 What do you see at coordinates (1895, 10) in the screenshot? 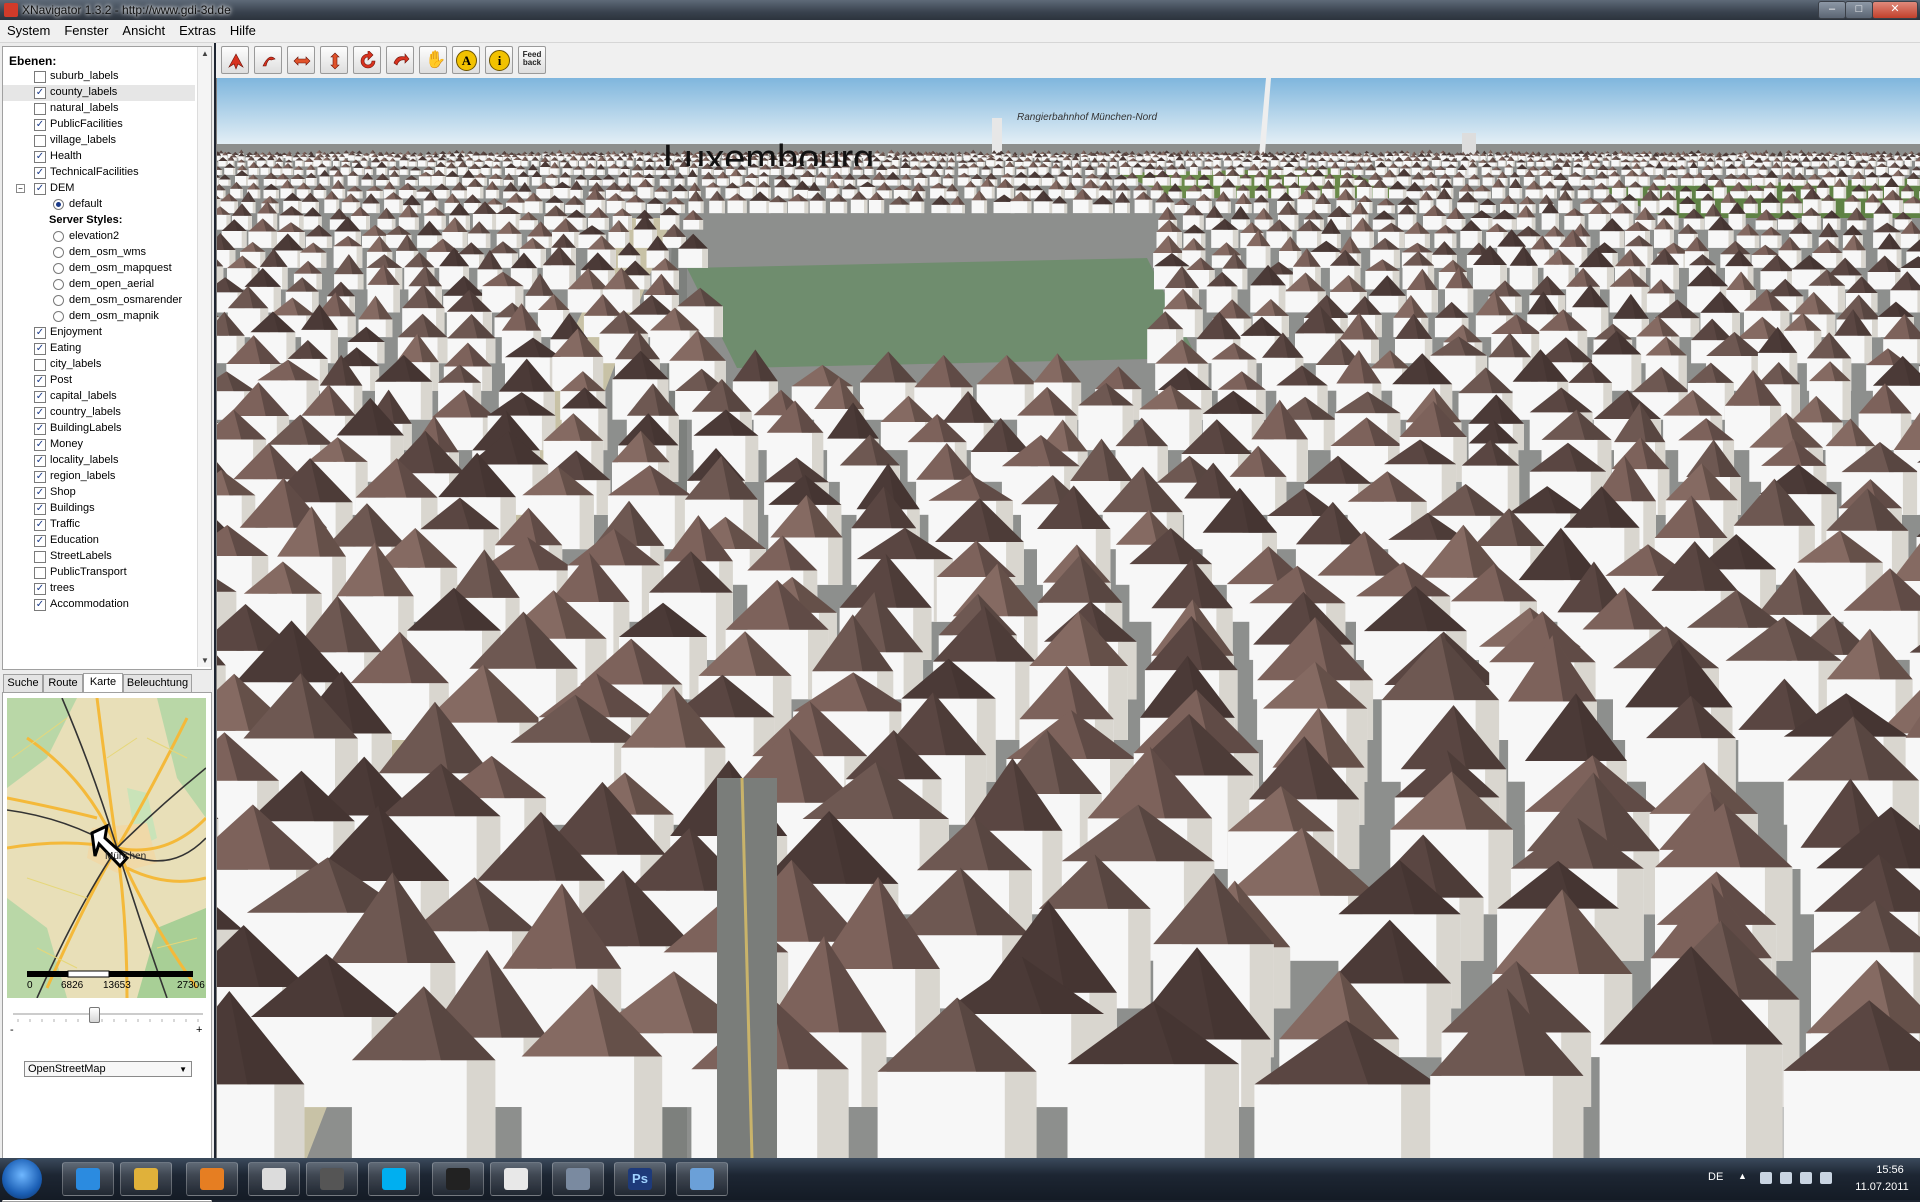
I see `close-button: ✕` at bounding box center [1895, 10].